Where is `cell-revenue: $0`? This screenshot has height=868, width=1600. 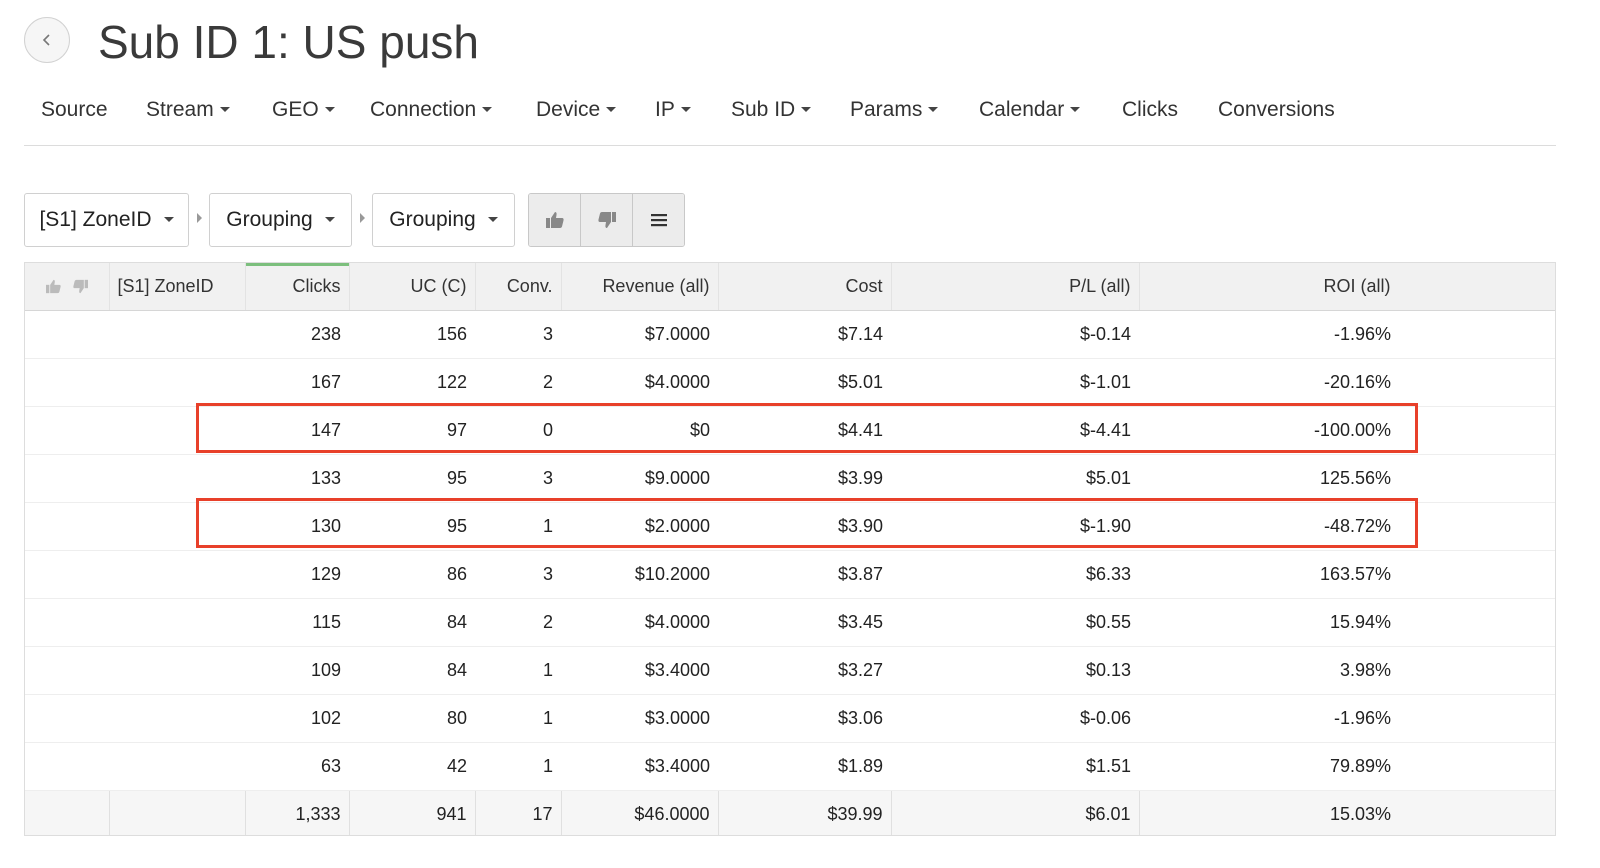 cell-revenue: $0 is located at coordinates (639, 430).